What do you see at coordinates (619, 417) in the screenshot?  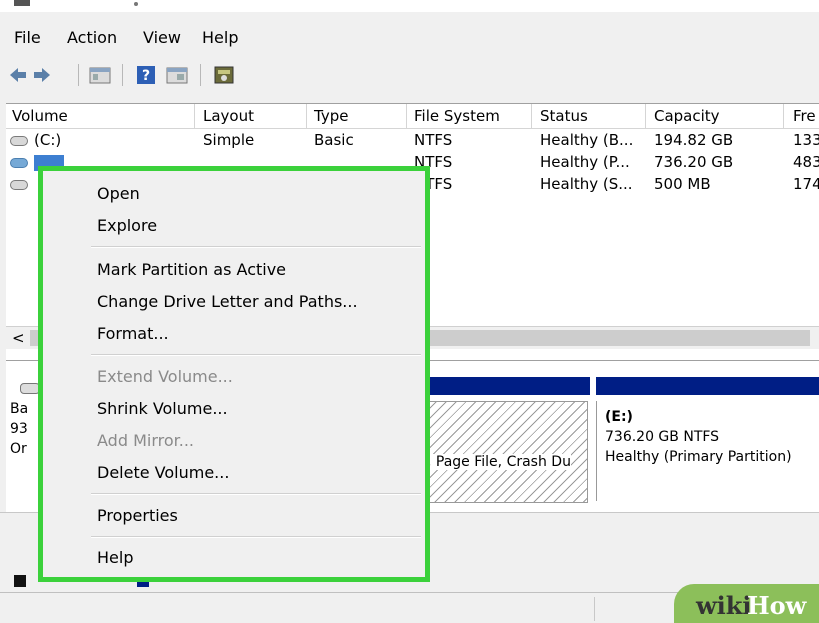 I see `partition-name: (E:)` at bounding box center [619, 417].